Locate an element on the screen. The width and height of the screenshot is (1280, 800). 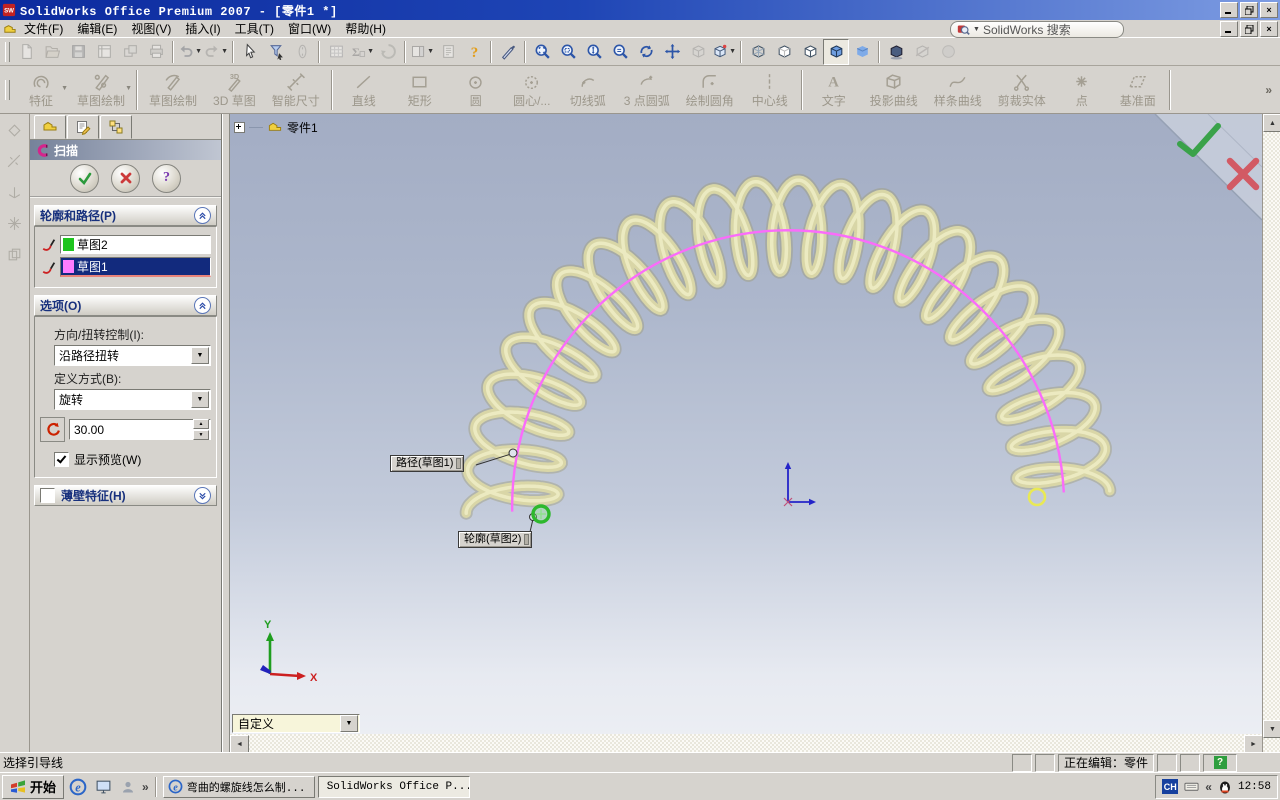
section-view-button is located at coordinates (922, 52).